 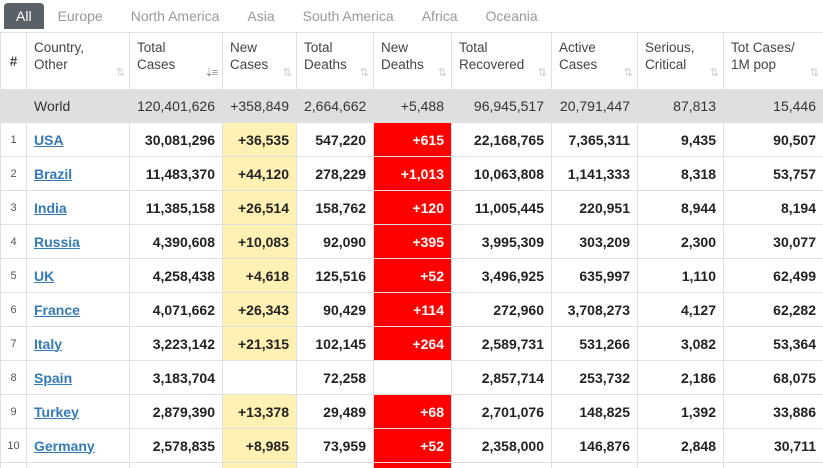 I want to click on tab-all: All, so click(x=24, y=16).